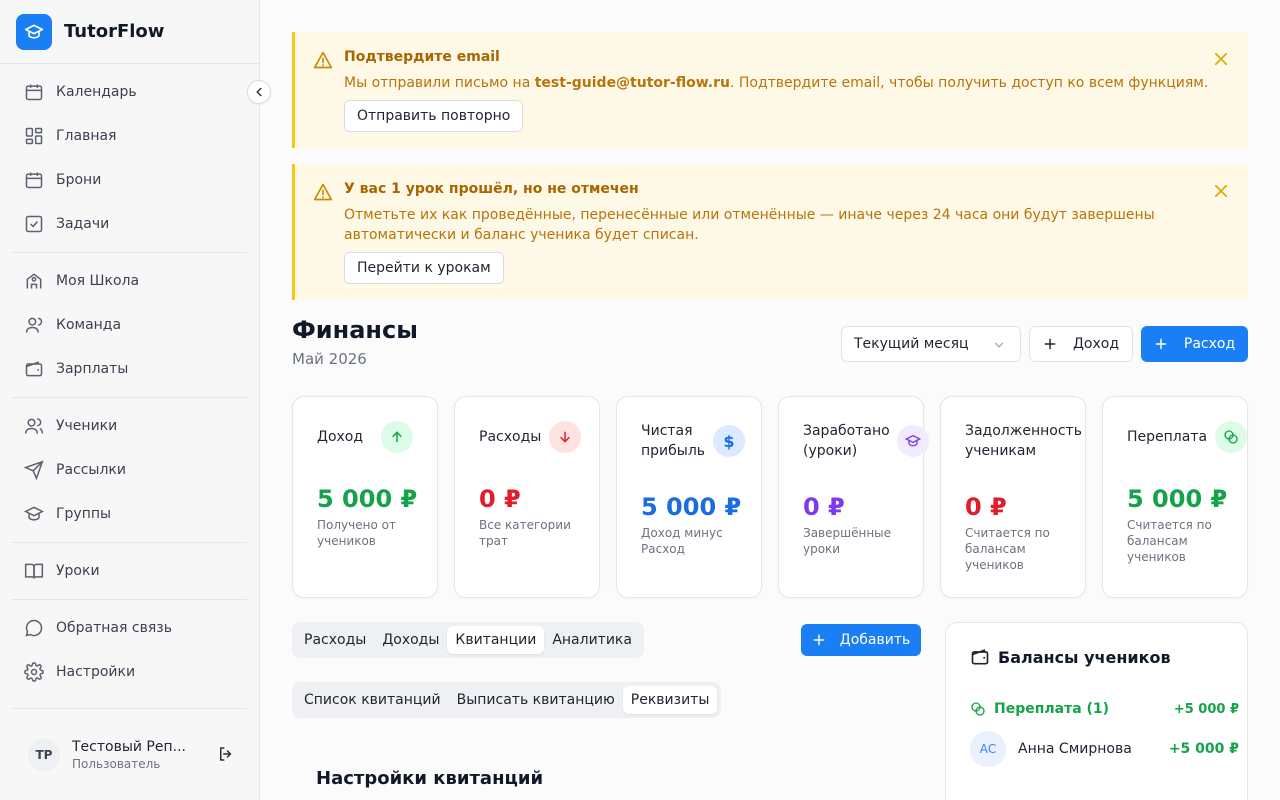 The height and width of the screenshot is (800, 1280). I want to click on go-to-lessons-button: Перейти к урокам, so click(424, 268).